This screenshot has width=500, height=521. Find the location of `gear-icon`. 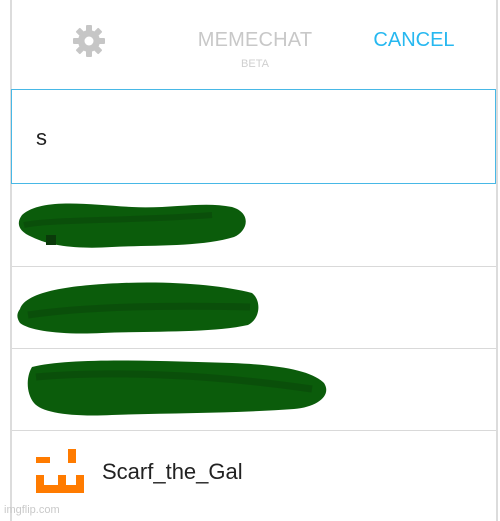

gear-icon is located at coordinates (89, 41).